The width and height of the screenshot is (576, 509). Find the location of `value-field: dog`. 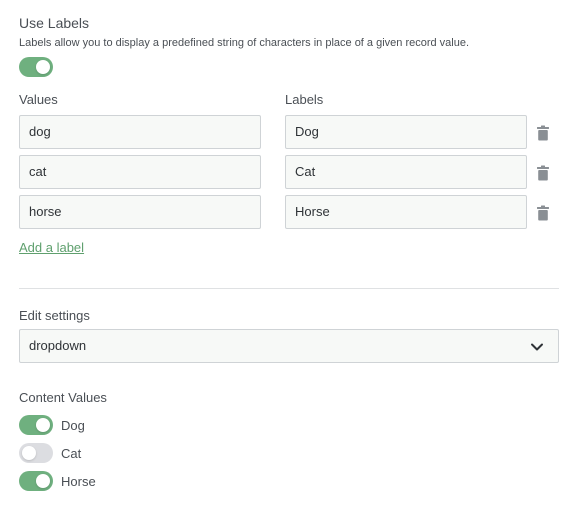

value-field: dog is located at coordinates (140, 132).